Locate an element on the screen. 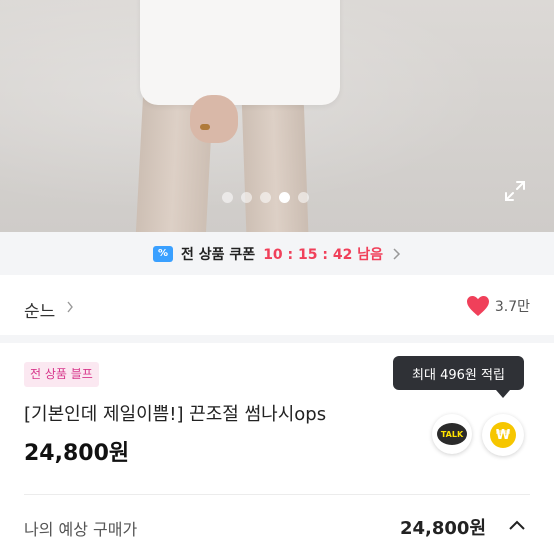  like-button: 3.7만 is located at coordinates (498, 306).